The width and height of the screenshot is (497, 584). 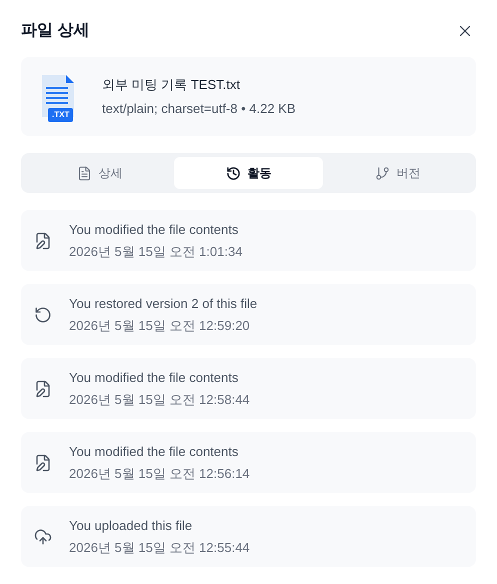 I want to click on file-name: 외부 미팅 기록 TEST.txt, so click(x=171, y=85).